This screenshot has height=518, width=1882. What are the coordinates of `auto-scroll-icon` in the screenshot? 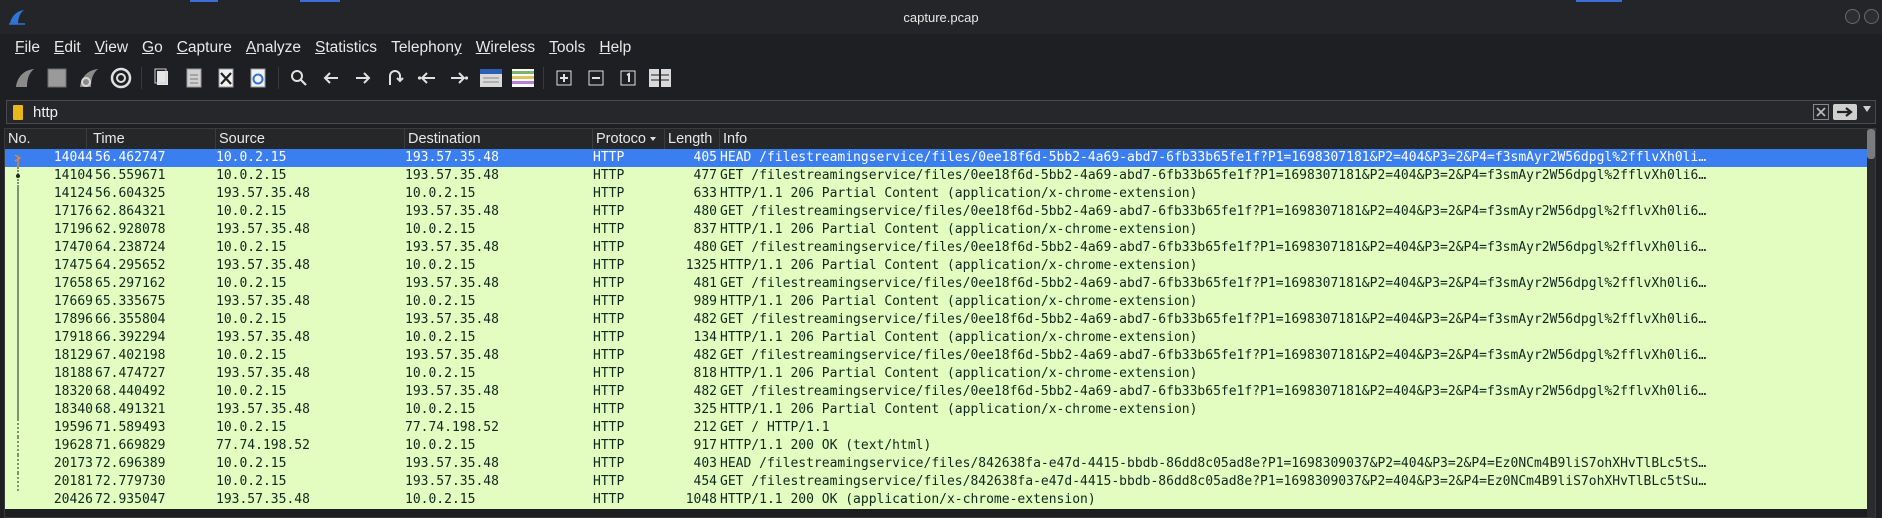 It's located at (491, 78).